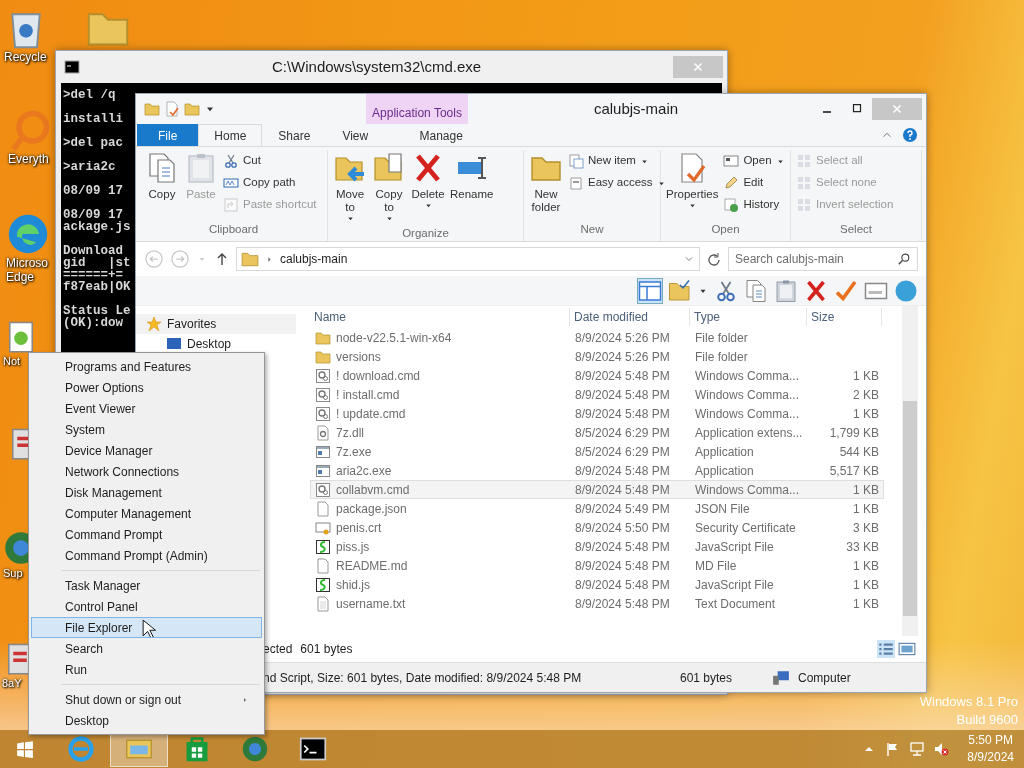 The height and width of the screenshot is (768, 1024). What do you see at coordinates (146, 534) in the screenshot?
I see `menu-item: Command Prompt` at bounding box center [146, 534].